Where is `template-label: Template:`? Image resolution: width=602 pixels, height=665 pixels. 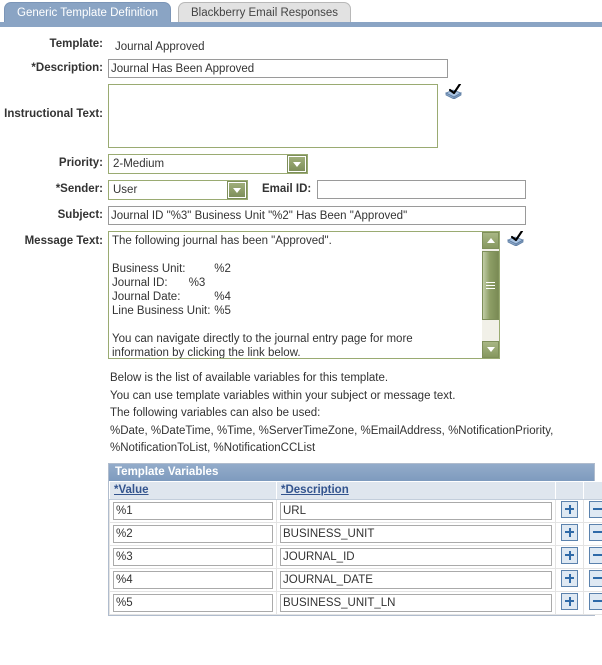
template-label: Template: is located at coordinates (76, 44).